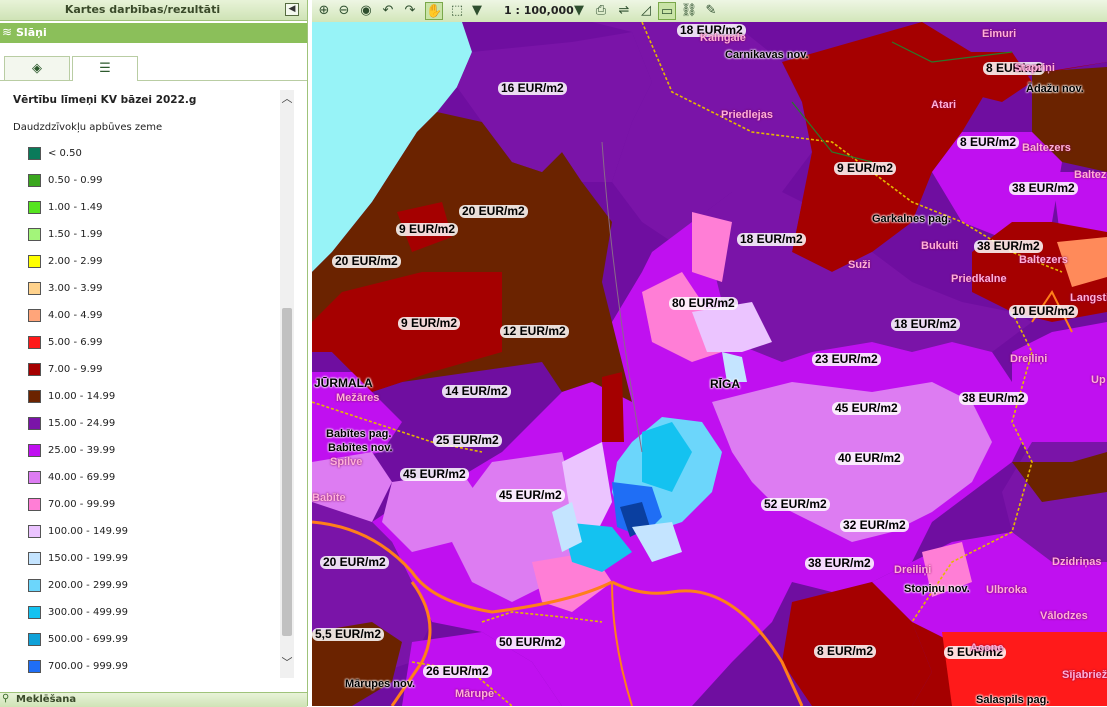 The width and height of the screenshot is (1107, 707). I want to click on scale-dropdown-icon: ▼, so click(579, 11).